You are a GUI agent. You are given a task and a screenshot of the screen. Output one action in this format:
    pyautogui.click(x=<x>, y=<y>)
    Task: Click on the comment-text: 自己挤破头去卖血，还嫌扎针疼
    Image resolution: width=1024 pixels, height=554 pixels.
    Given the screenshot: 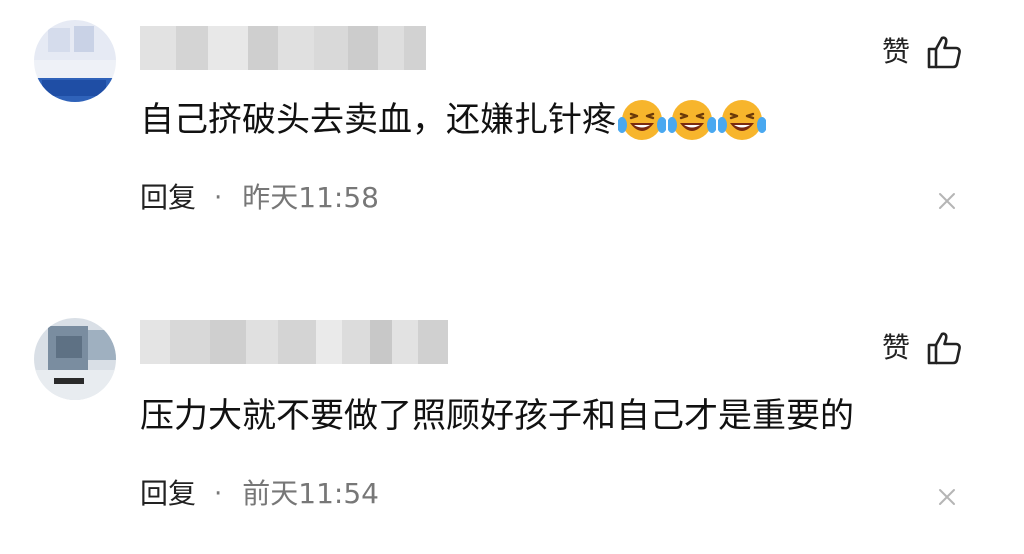 What is the action you would take?
    pyautogui.click(x=453, y=120)
    